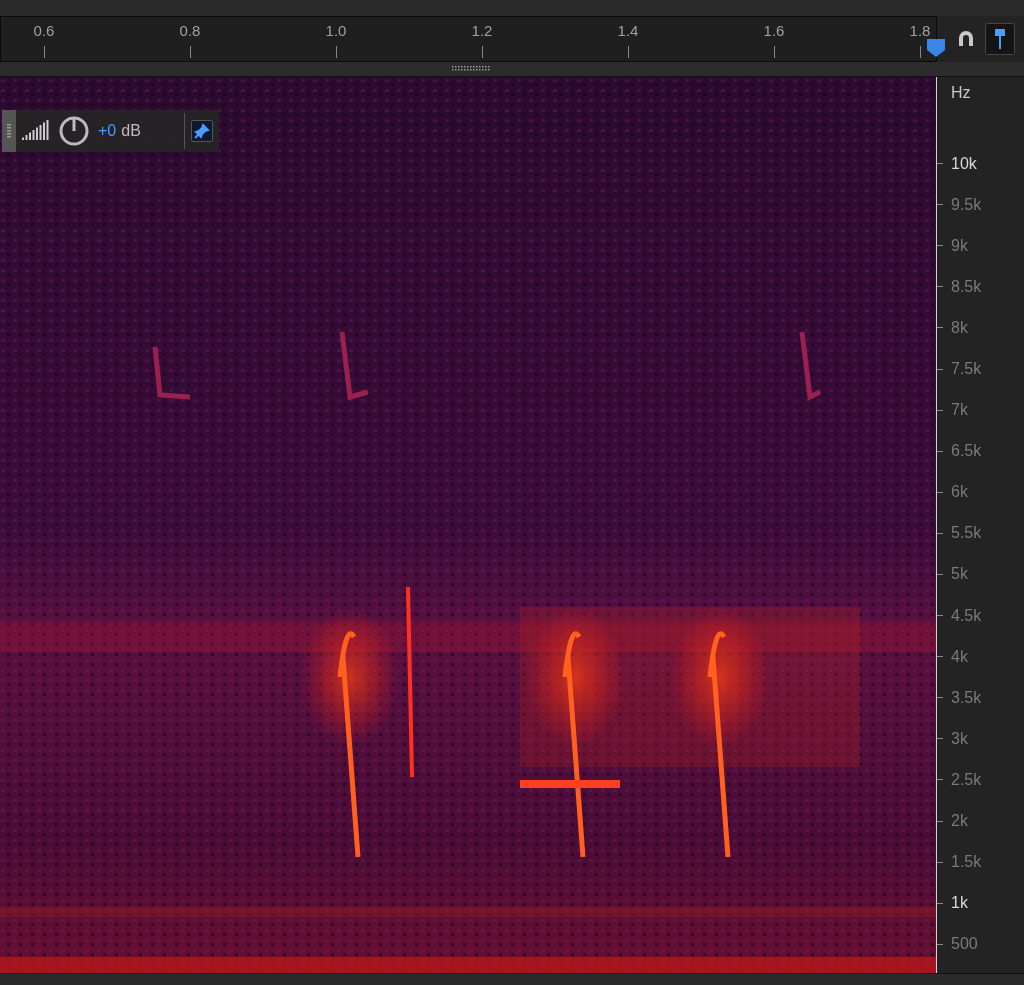  What do you see at coordinates (936, 48) in the screenshot?
I see `playhead-marker-icon` at bounding box center [936, 48].